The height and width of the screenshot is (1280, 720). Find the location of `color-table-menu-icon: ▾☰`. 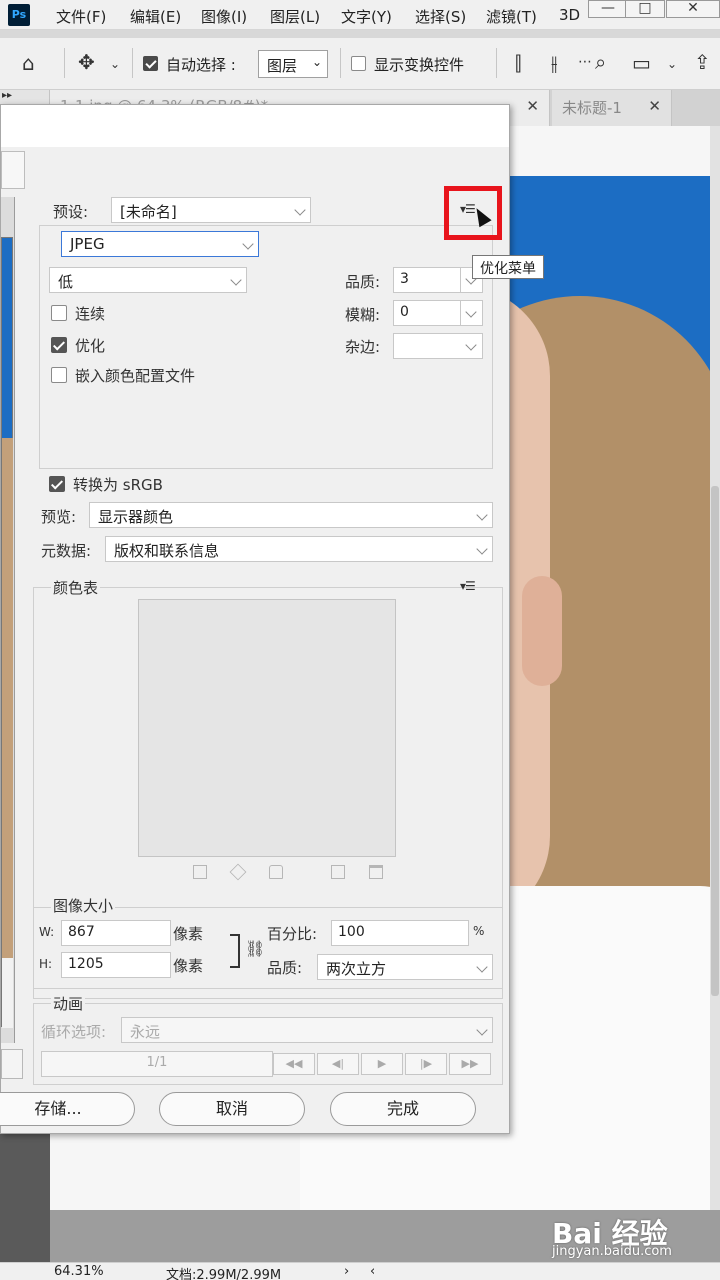

color-table-menu-icon: ▾☰ is located at coordinates (468, 586).